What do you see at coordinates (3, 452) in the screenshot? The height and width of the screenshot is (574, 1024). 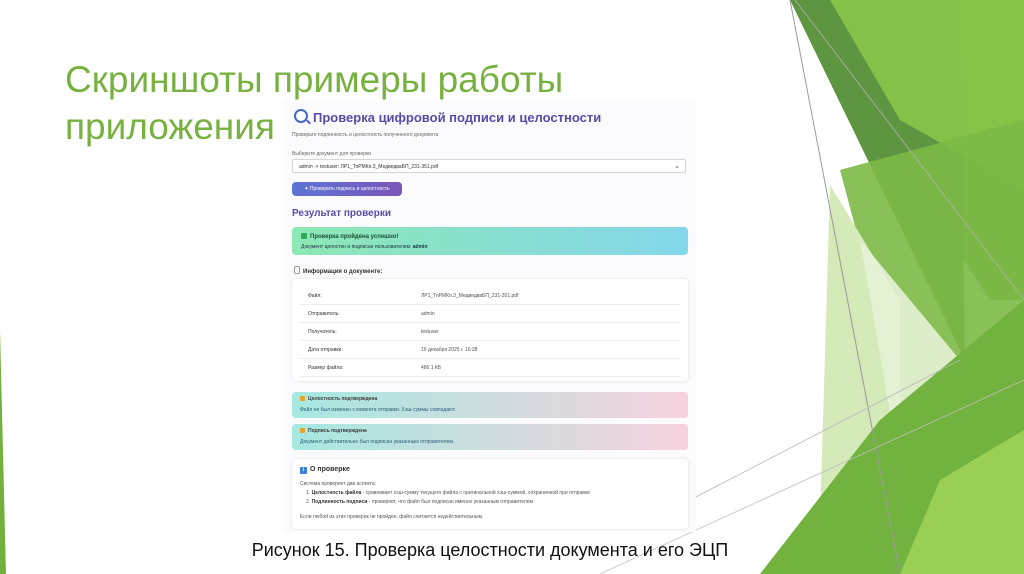 I see `green-left-sliver` at bounding box center [3, 452].